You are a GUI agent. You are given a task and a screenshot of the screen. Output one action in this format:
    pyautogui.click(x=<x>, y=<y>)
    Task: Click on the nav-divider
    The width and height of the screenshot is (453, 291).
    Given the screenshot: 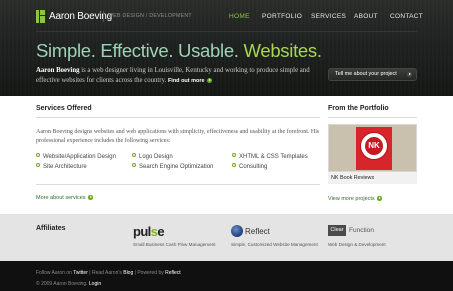 What is the action you would take?
    pyautogui.click(x=226, y=31)
    